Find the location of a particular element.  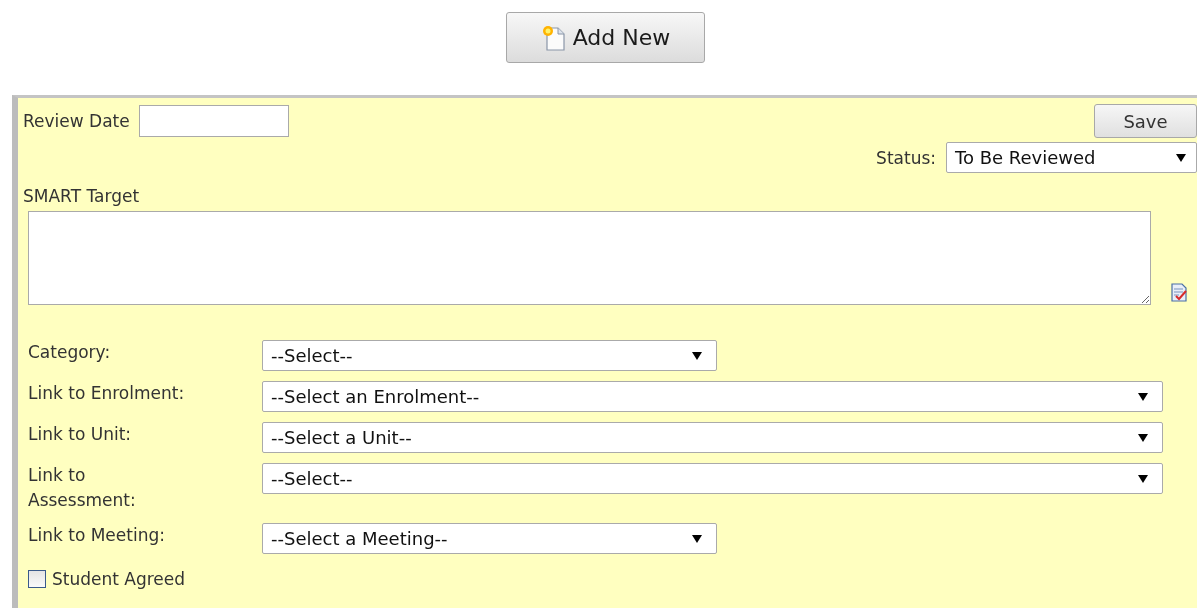

student-agreed-label: Student Agreed is located at coordinates (119, 579).